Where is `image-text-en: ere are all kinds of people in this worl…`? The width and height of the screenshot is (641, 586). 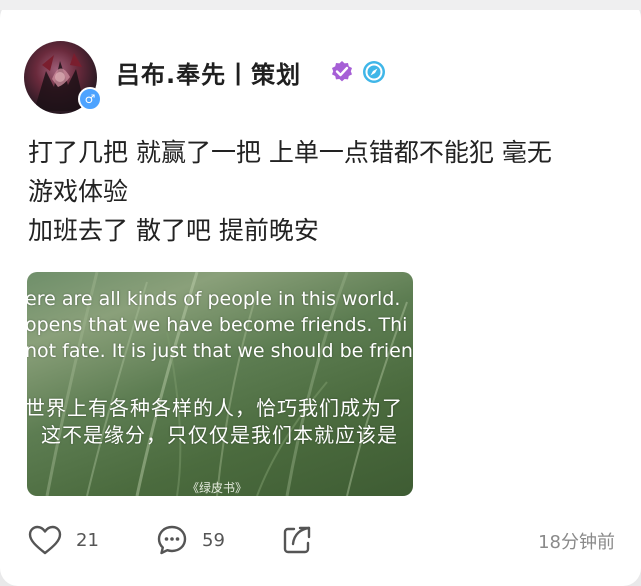
image-text-en: ere are all kinds of people in this worl… is located at coordinates (214, 299).